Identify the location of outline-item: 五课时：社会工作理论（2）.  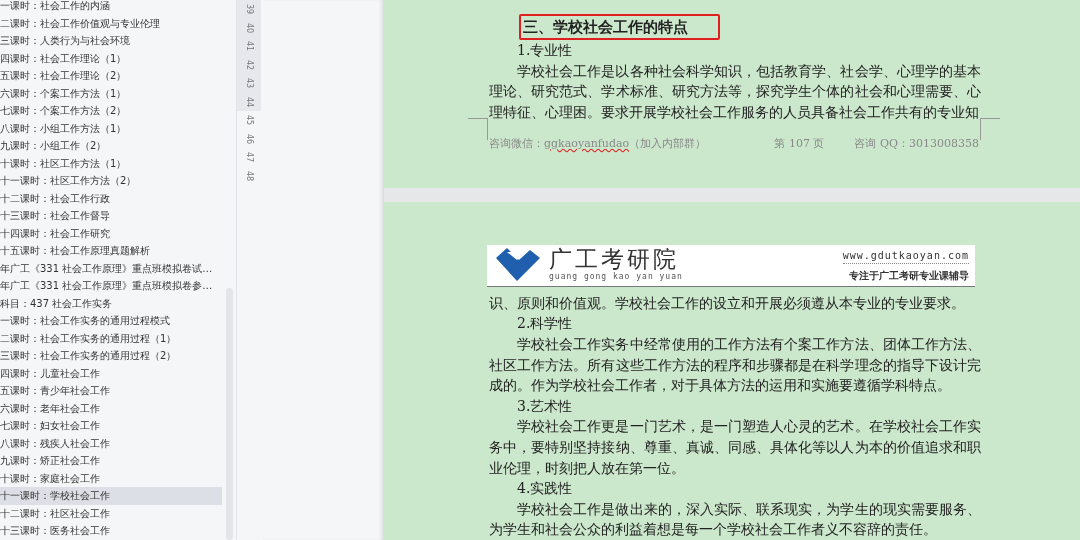
(111, 76).